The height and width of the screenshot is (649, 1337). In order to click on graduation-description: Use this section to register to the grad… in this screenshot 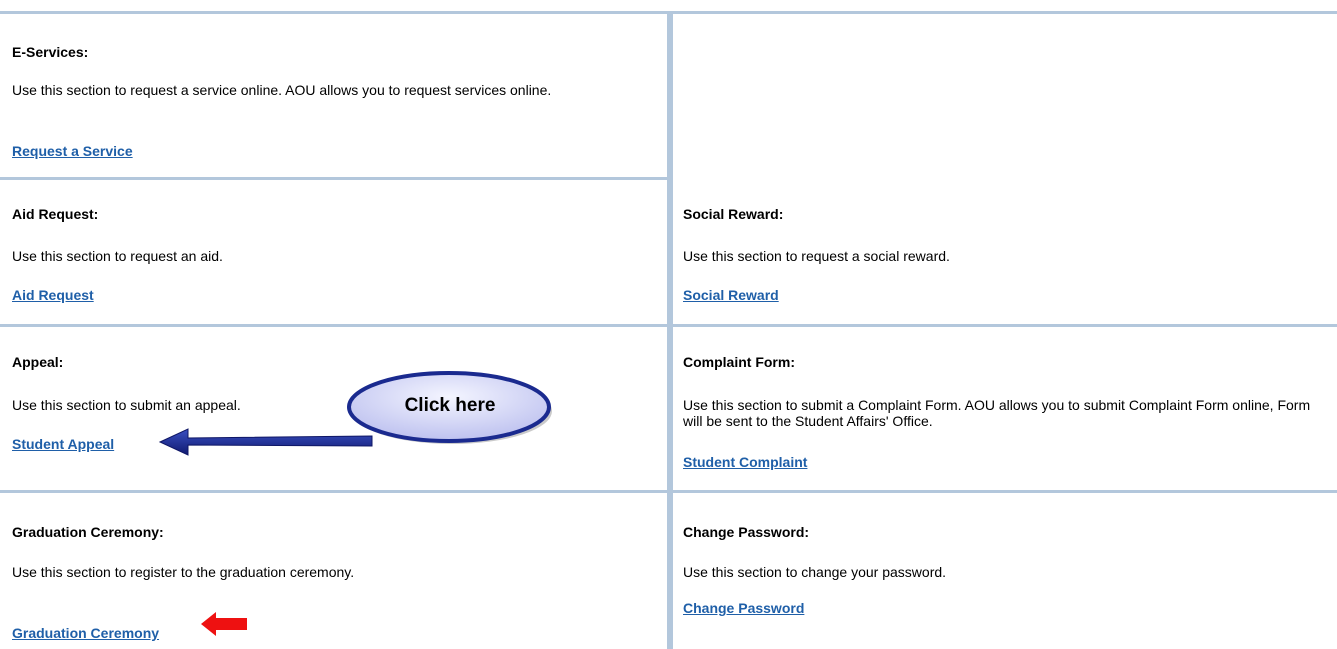, I will do `click(183, 572)`.